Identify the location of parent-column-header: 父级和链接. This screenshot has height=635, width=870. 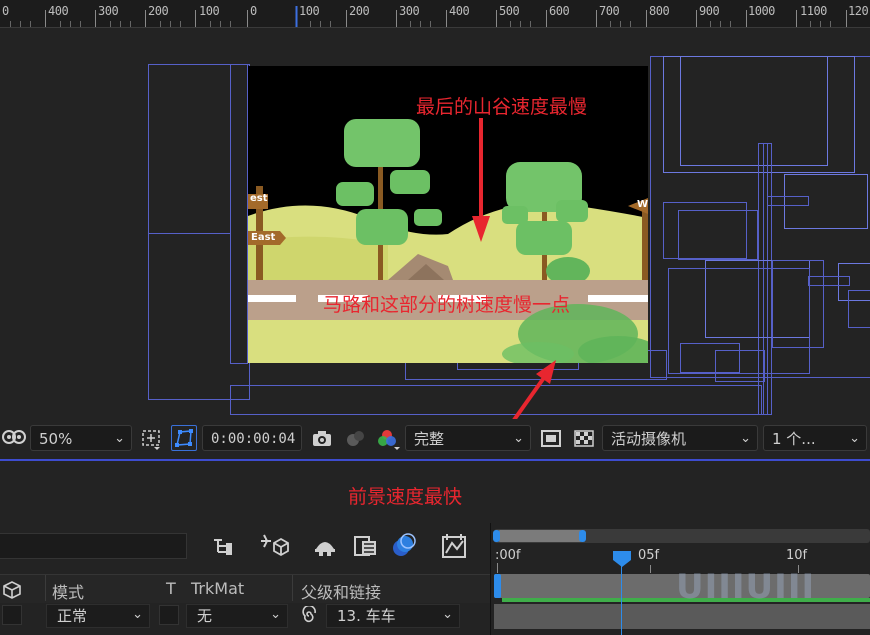
(341, 591).